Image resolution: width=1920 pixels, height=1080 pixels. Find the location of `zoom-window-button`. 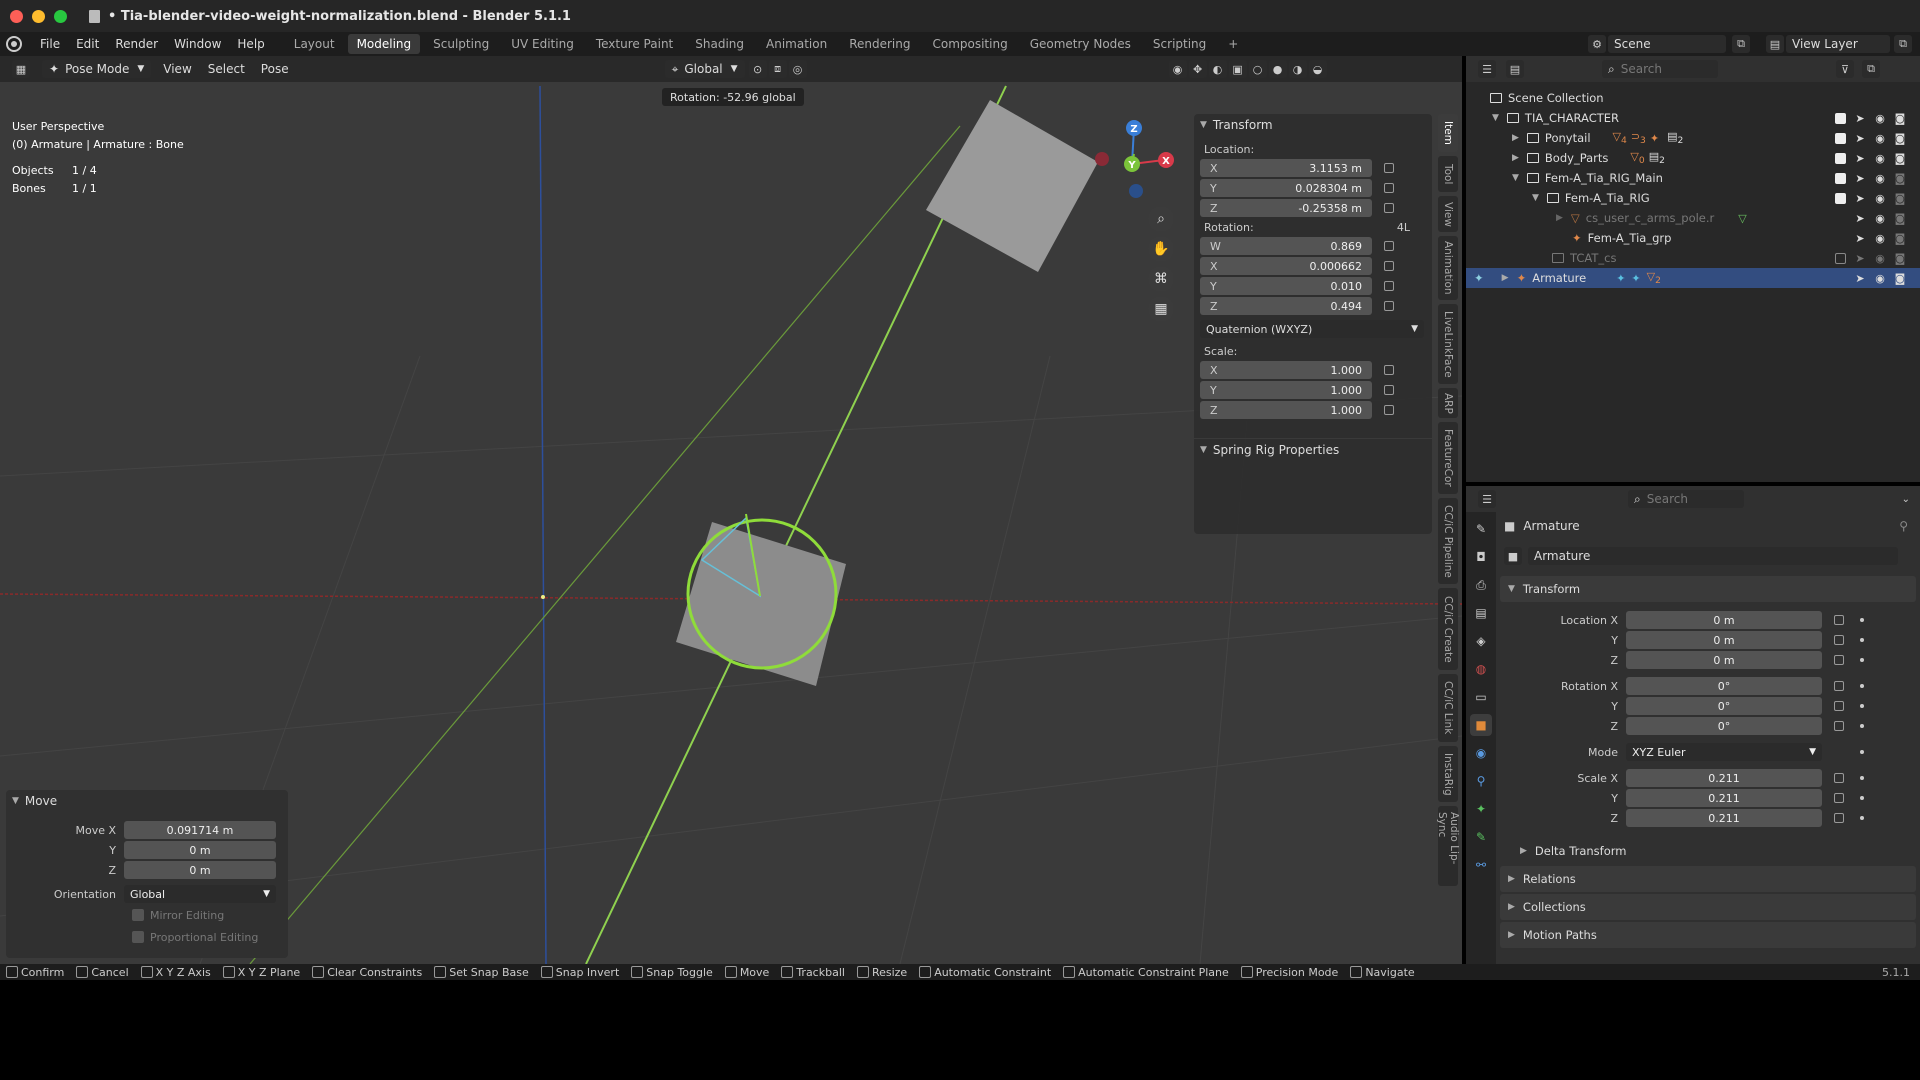

zoom-window-button is located at coordinates (60, 16).